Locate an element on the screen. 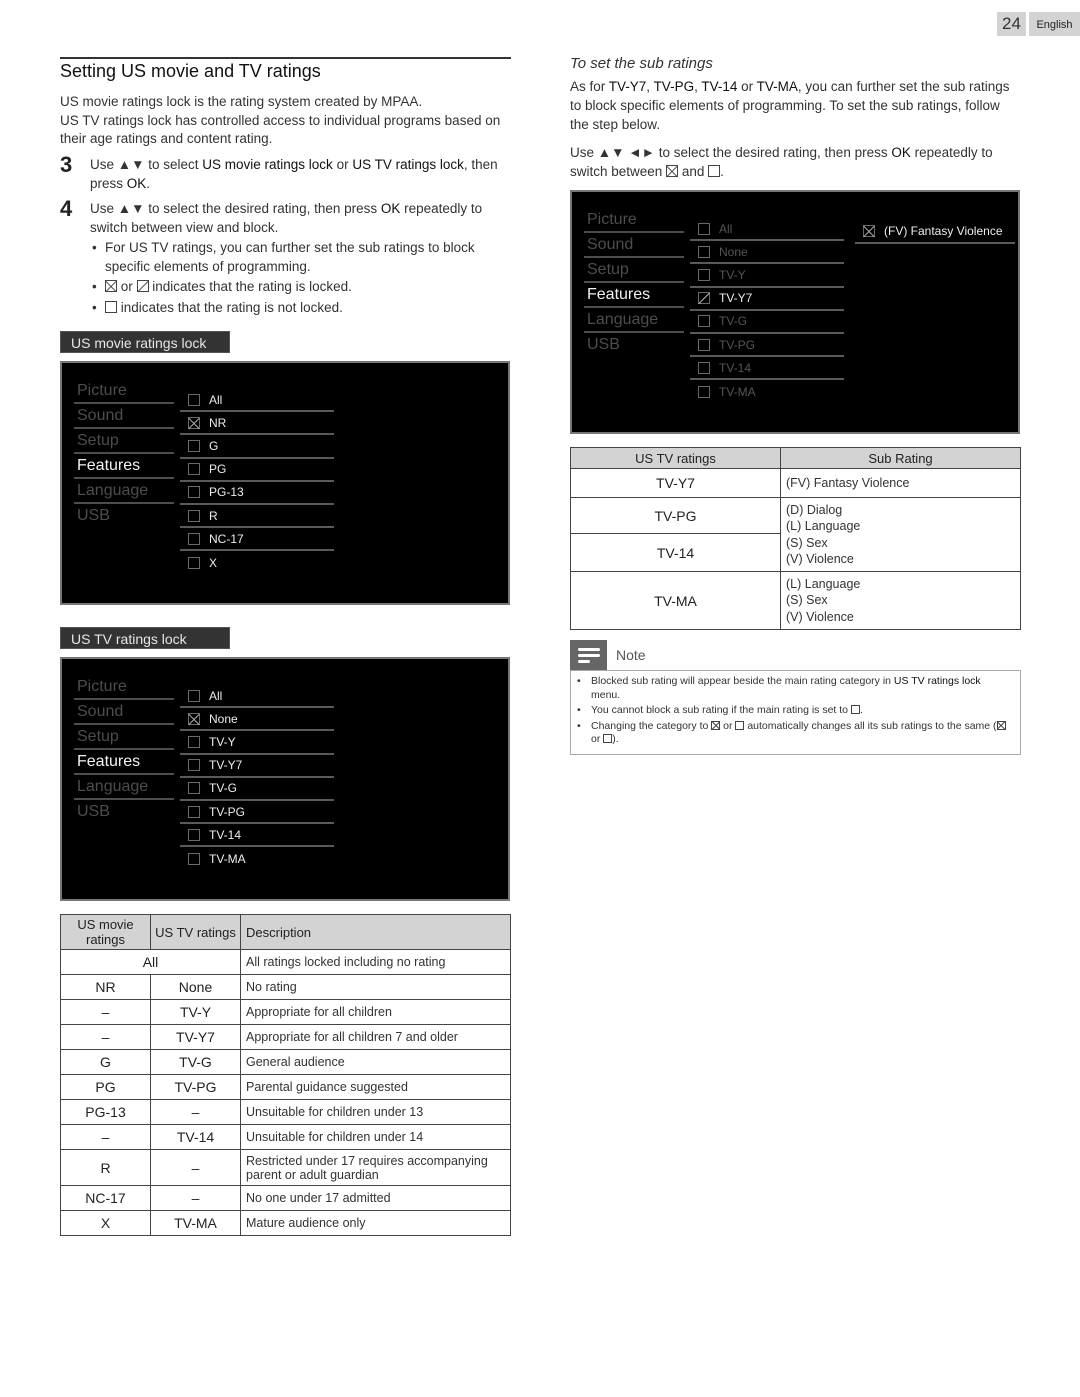 The width and height of the screenshot is (1080, 1397). language-tab: English is located at coordinates (1054, 24).